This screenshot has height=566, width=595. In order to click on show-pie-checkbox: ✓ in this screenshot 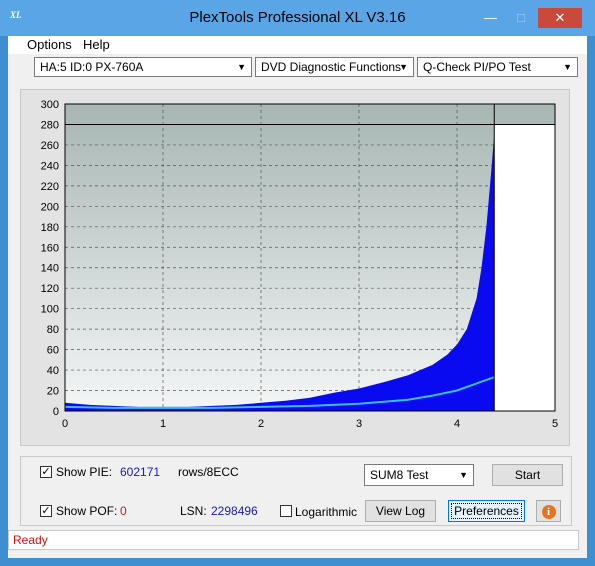, I will do `click(46, 472)`.